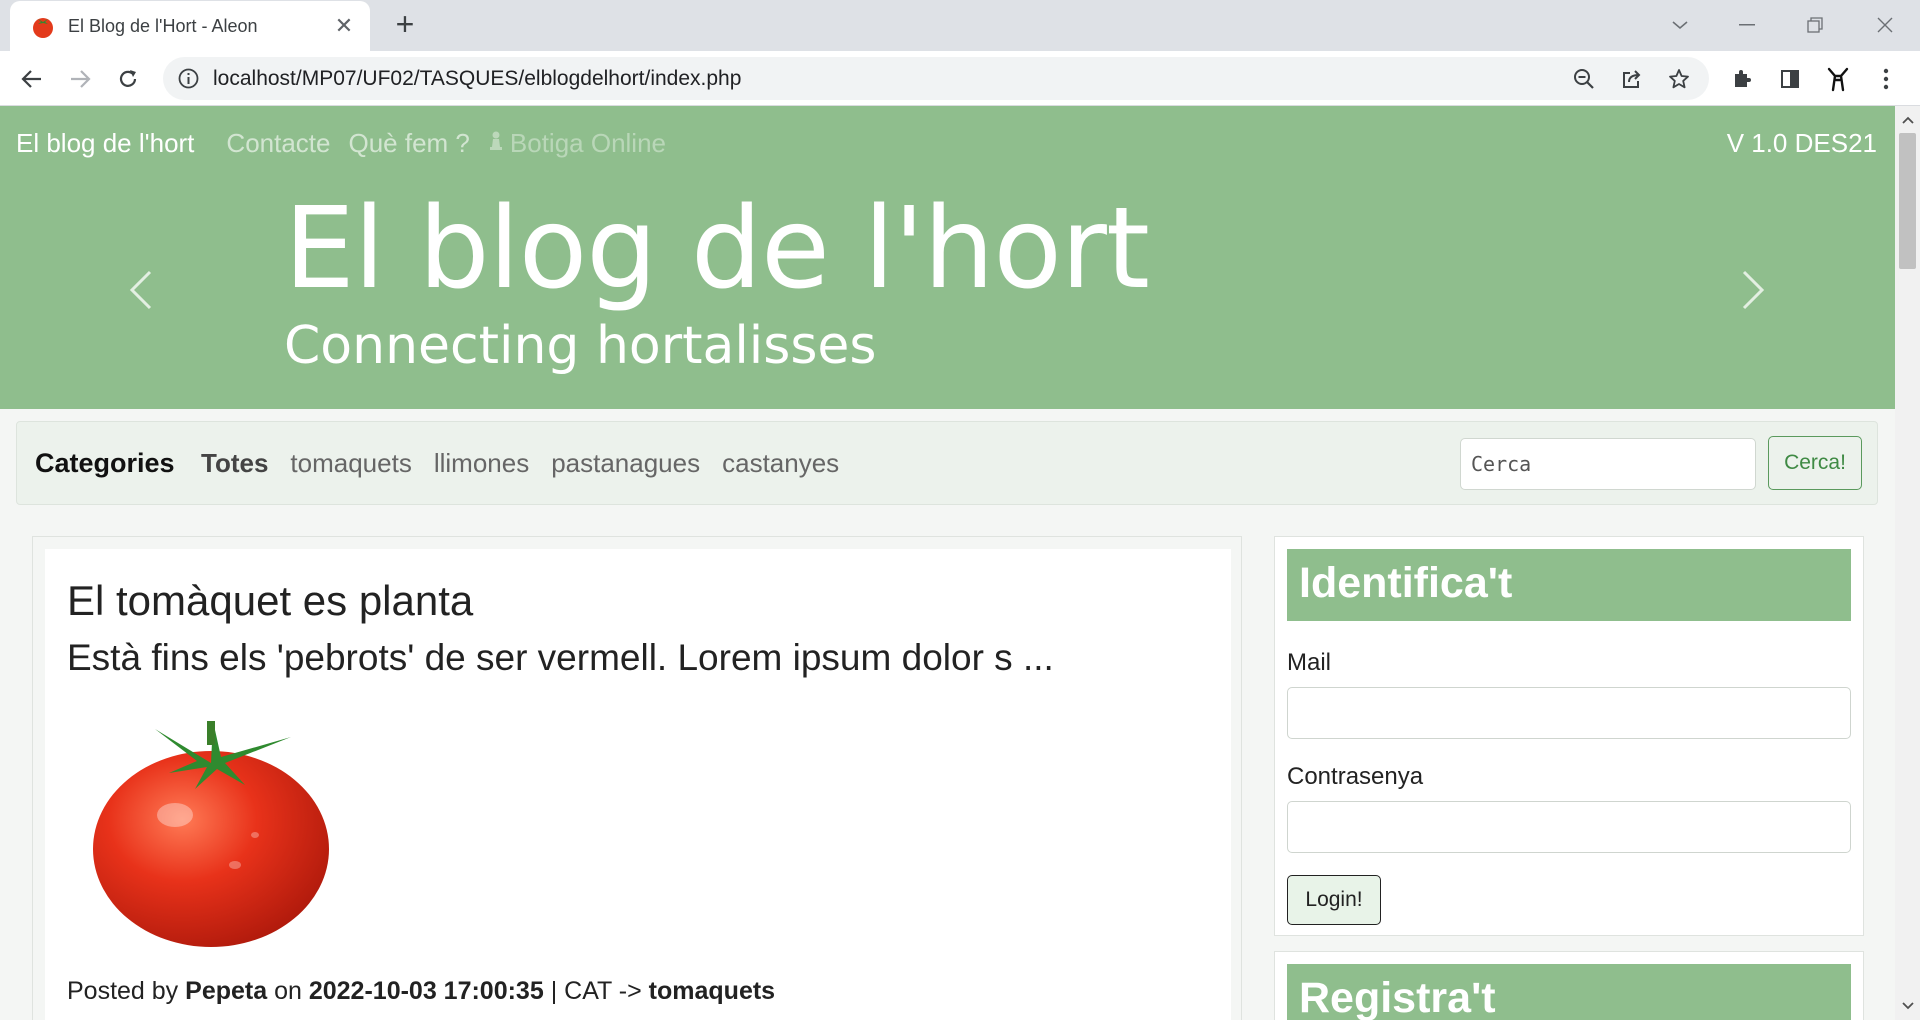  What do you see at coordinates (344, 26) in the screenshot?
I see `tab-close-icon: ✕` at bounding box center [344, 26].